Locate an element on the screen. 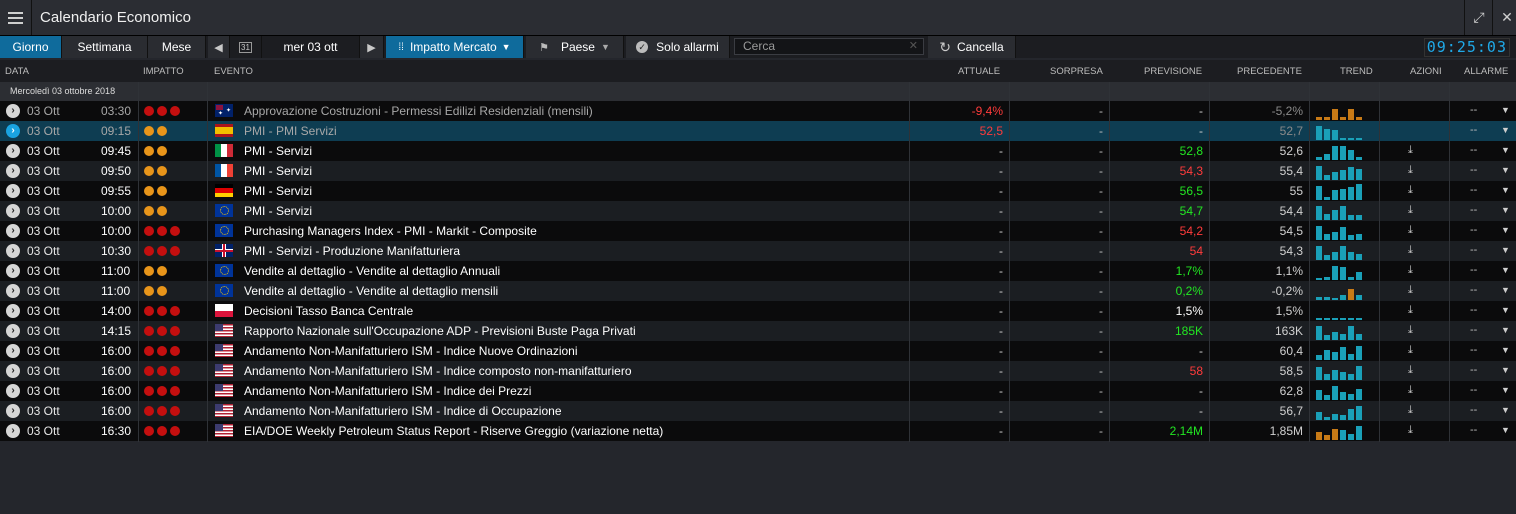  table-row: › 03 Ott 09:50 PMI - Servizi - -54,3 55,4 ⤓ -- ▼ is located at coordinates (758, 171).